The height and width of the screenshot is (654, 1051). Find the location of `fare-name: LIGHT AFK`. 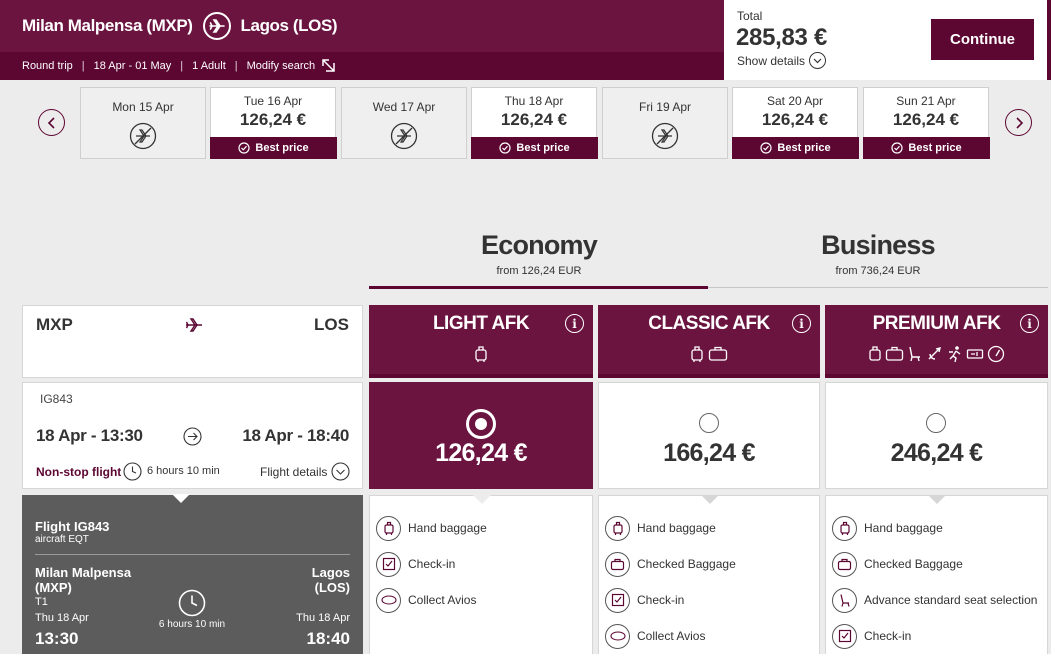

fare-name: LIGHT AFK is located at coordinates (481, 323).